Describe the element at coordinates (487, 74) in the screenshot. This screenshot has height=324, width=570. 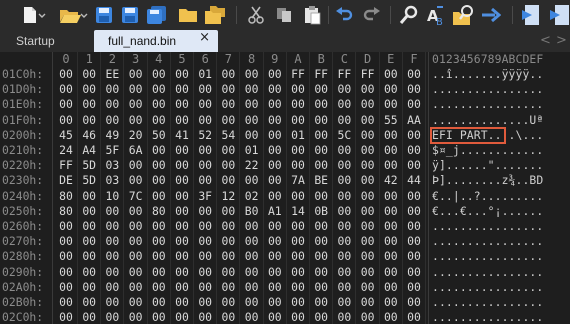
I see `ascii-text: ..î.......ÿÿÿÿ..` at that location.